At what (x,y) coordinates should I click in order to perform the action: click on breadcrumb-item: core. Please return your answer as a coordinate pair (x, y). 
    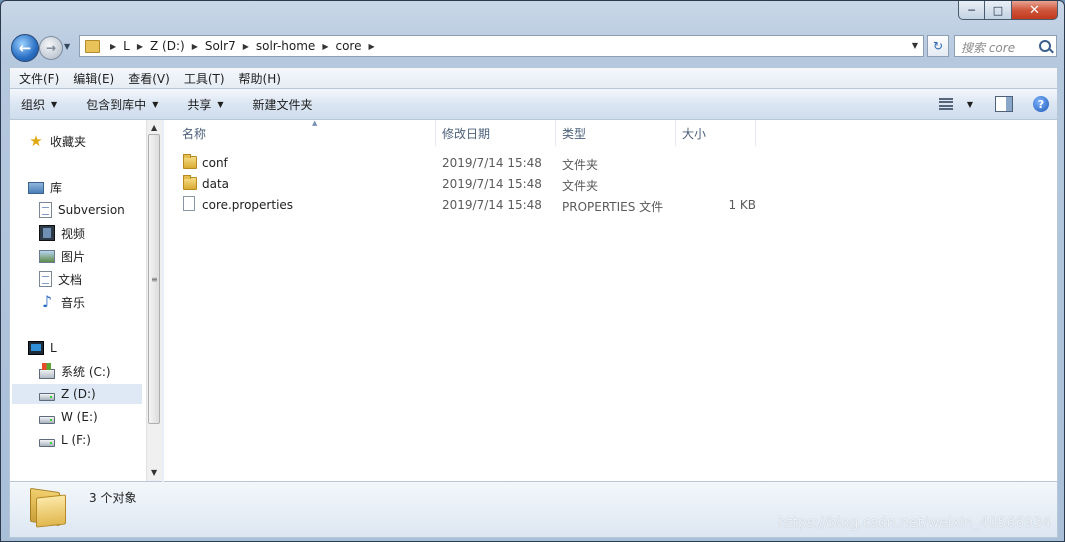
    Looking at the image, I should click on (348, 46).